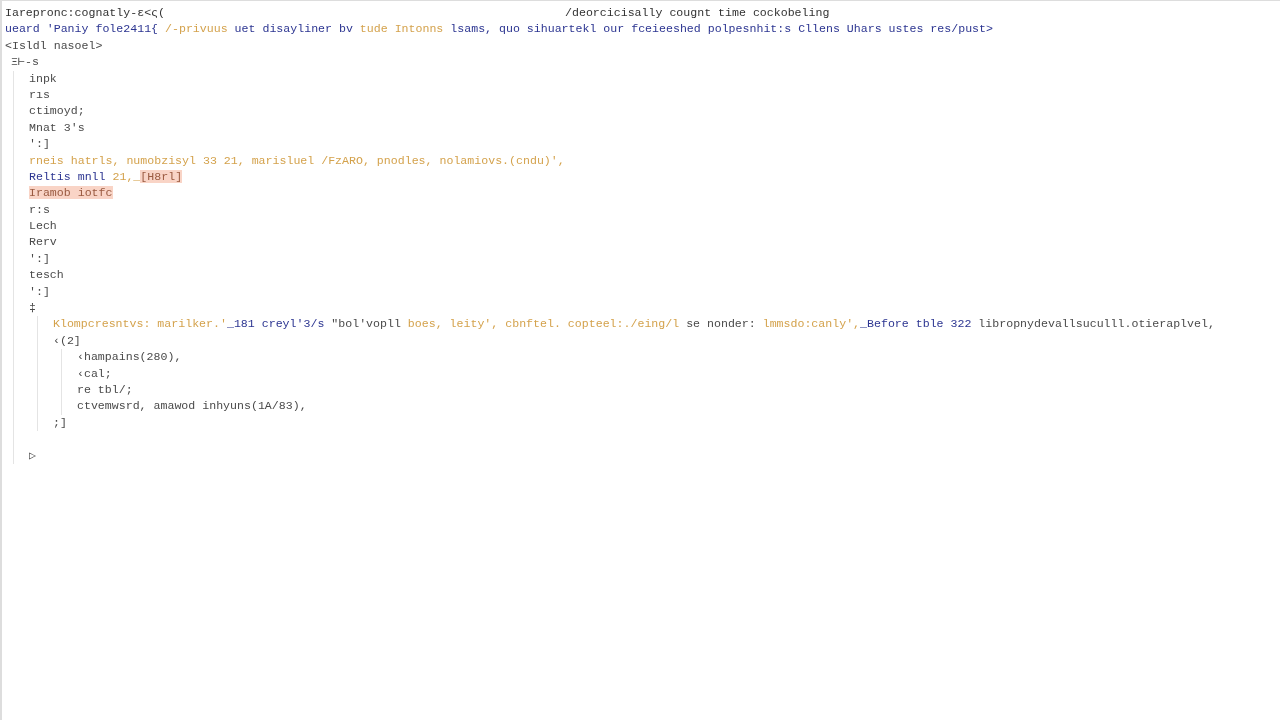  What do you see at coordinates (46, 275) in the screenshot?
I see `code-line: tesch` at bounding box center [46, 275].